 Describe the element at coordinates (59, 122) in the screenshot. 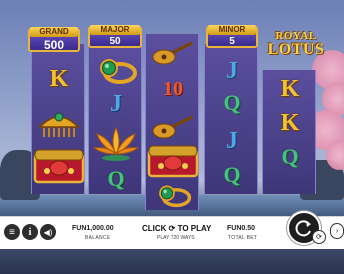

I see `comb-icon` at that location.